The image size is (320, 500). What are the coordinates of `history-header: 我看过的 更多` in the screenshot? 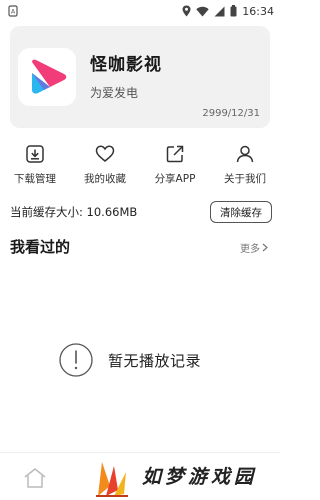 It's located at (140, 247).